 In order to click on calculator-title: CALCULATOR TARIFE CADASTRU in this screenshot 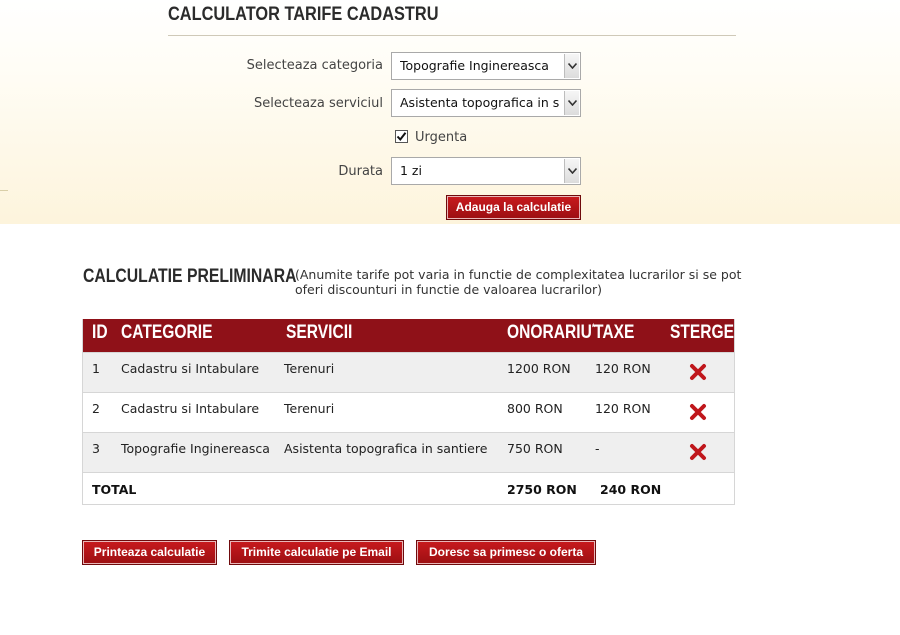, I will do `click(303, 14)`.